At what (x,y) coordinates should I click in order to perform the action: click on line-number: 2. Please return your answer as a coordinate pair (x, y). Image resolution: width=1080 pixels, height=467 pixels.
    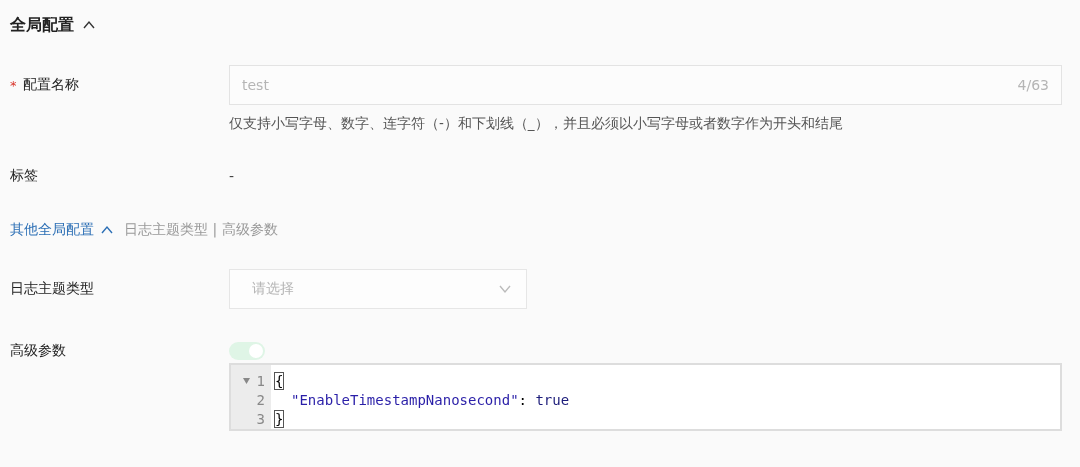
    Looking at the image, I should click on (260, 399).